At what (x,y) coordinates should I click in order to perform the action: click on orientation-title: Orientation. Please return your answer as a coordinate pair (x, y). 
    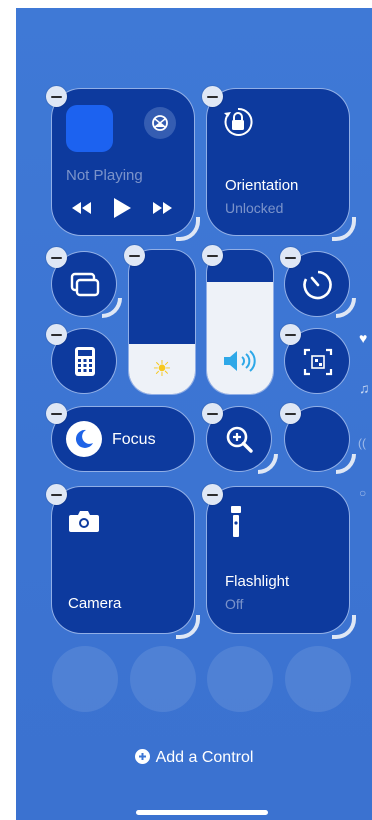
    Looking at the image, I should click on (262, 185).